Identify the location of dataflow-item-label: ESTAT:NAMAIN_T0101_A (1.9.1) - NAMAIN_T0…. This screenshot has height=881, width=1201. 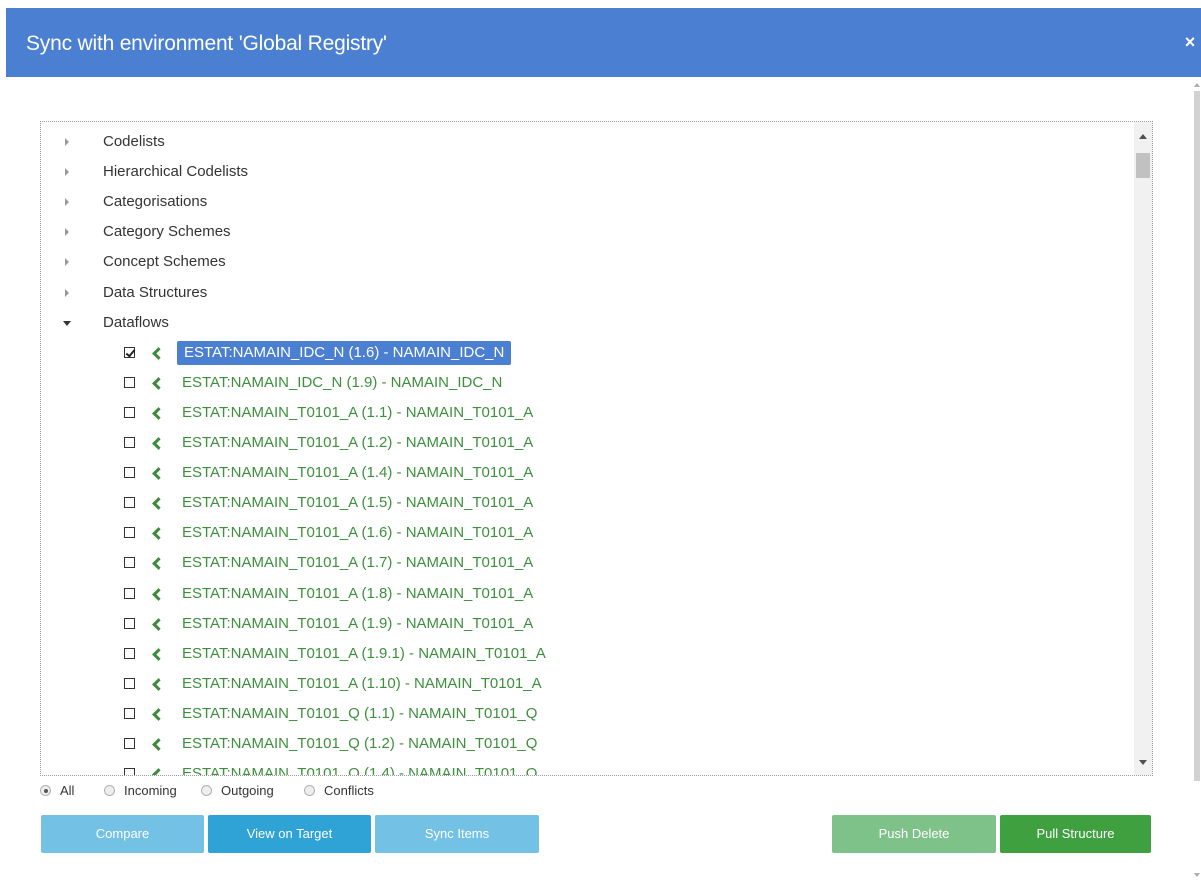
(364, 654).